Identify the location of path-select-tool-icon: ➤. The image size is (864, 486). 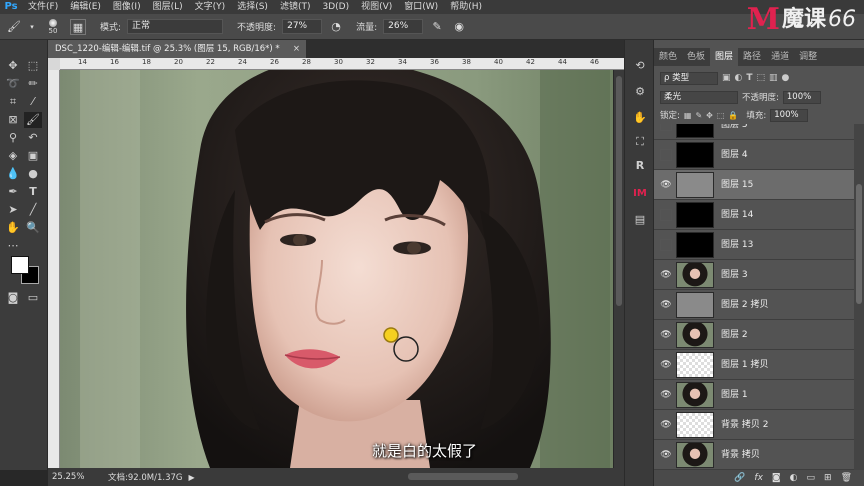
(13, 210).